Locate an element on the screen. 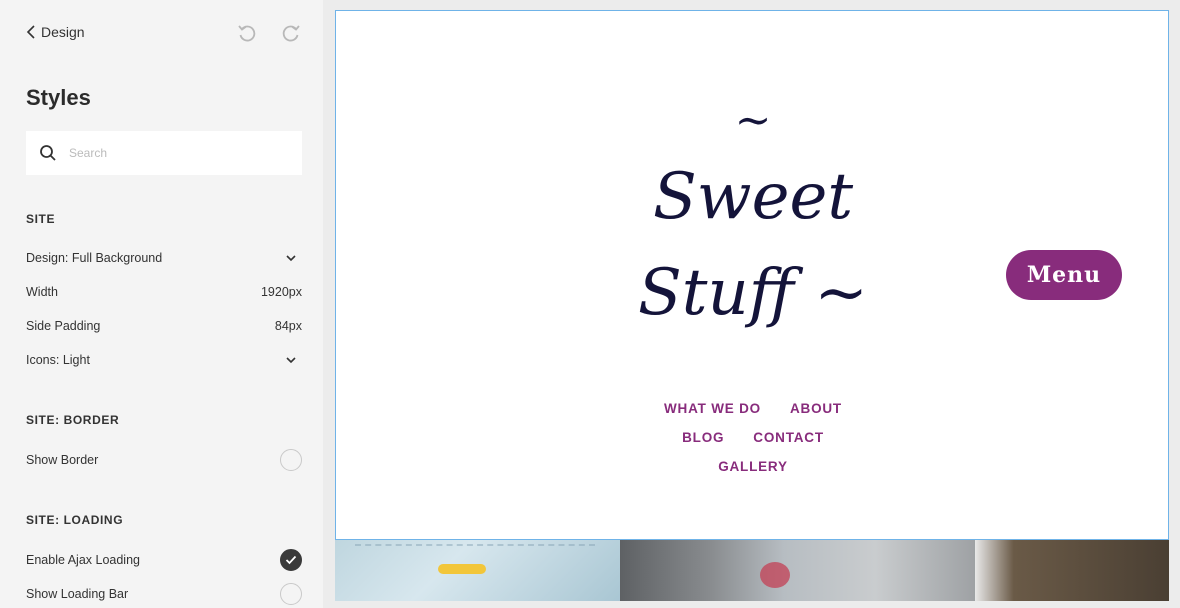  undo-button is located at coordinates (247, 33).